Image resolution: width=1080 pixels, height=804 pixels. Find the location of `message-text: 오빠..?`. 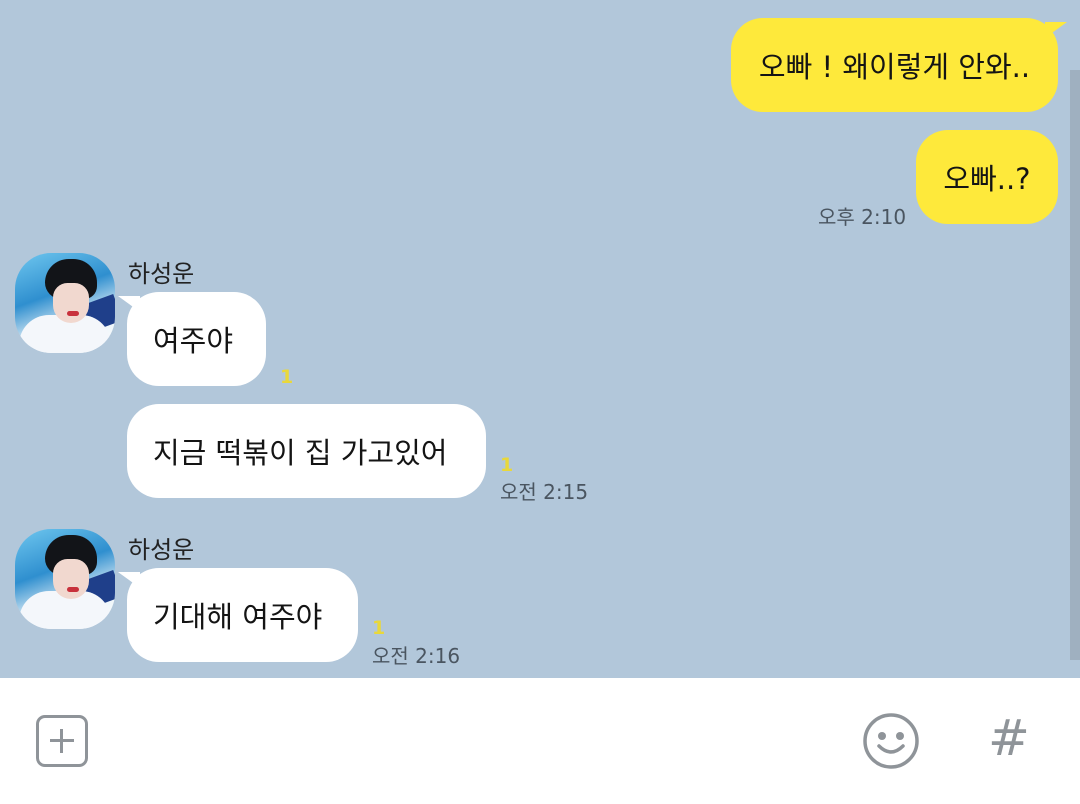

message-text: 오빠..? is located at coordinates (987, 179).